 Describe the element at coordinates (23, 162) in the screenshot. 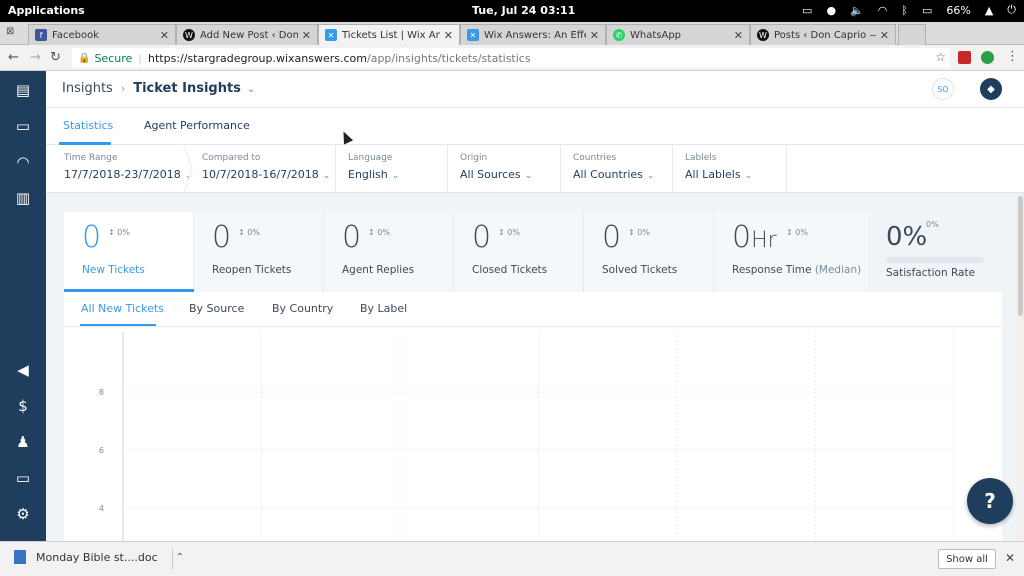

I see `headset-icon: ◠` at that location.